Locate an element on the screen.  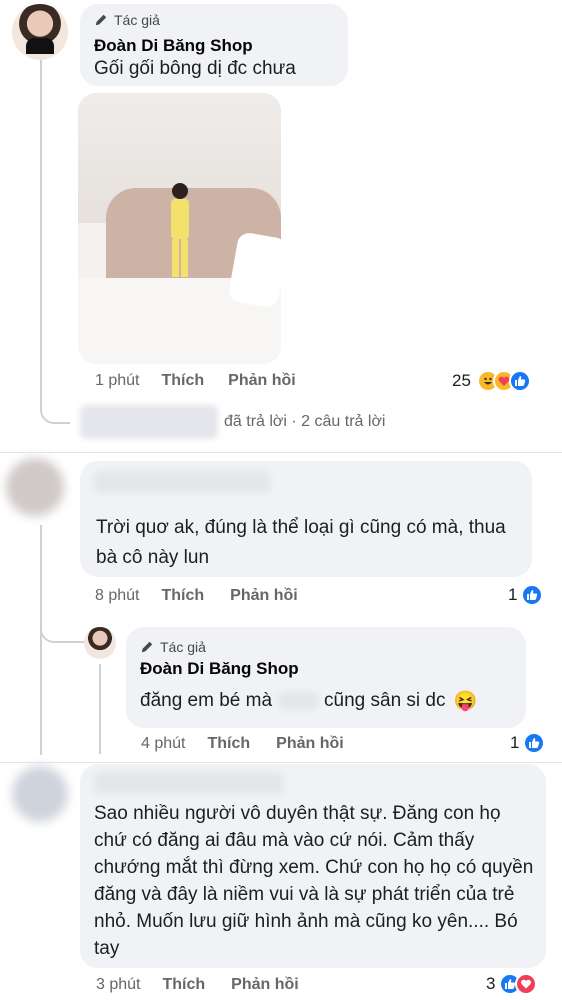
replier-name-blurred is located at coordinates (149, 422).